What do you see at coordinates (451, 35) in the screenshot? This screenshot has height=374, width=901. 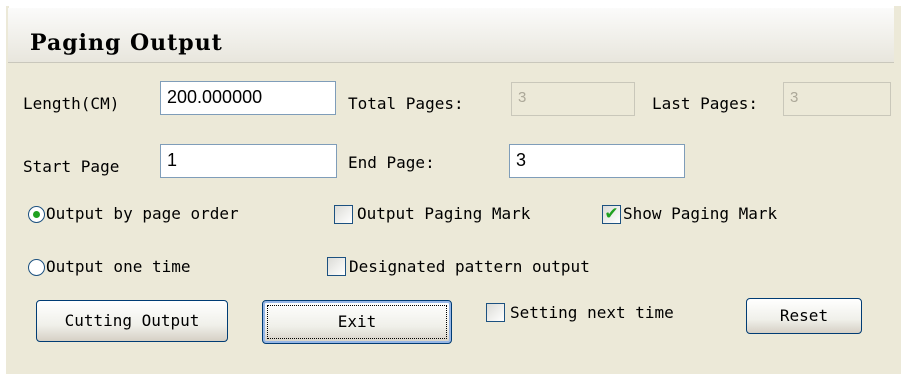 I see `title-bar: Paging Output` at bounding box center [451, 35].